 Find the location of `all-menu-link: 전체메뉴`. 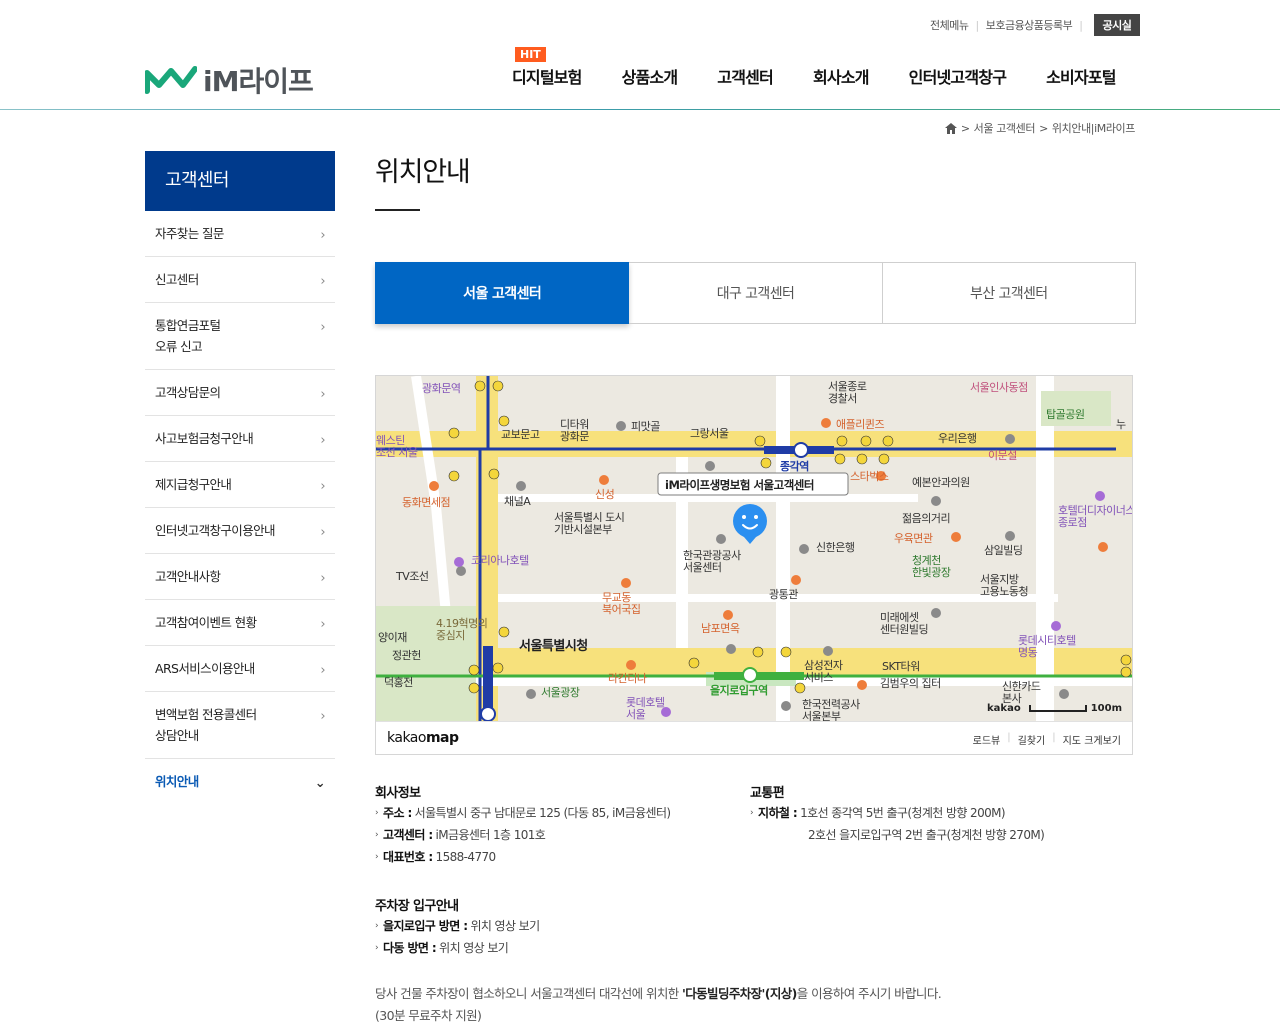

all-menu-link: 전체메뉴 is located at coordinates (949, 25).